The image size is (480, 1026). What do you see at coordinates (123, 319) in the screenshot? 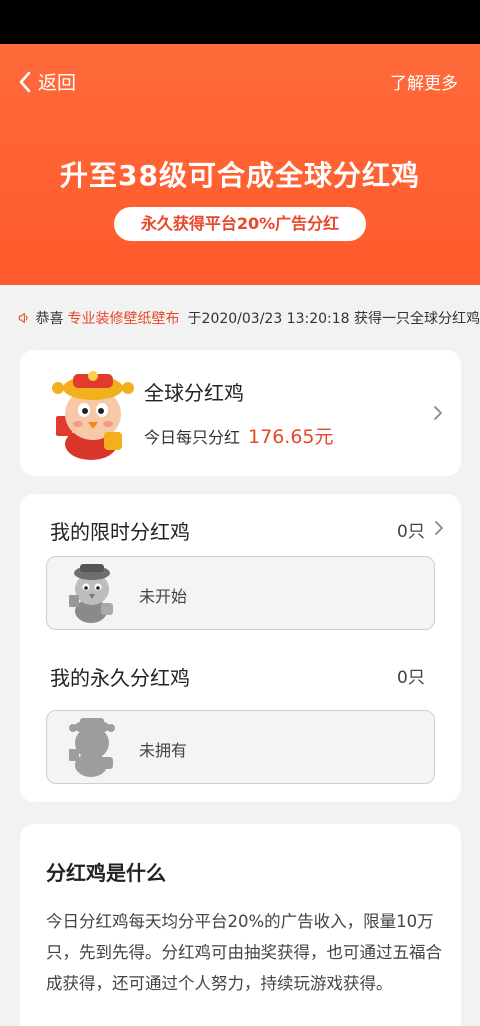
I see `marquee-user: 专业装修壁纸壁布` at bounding box center [123, 319].